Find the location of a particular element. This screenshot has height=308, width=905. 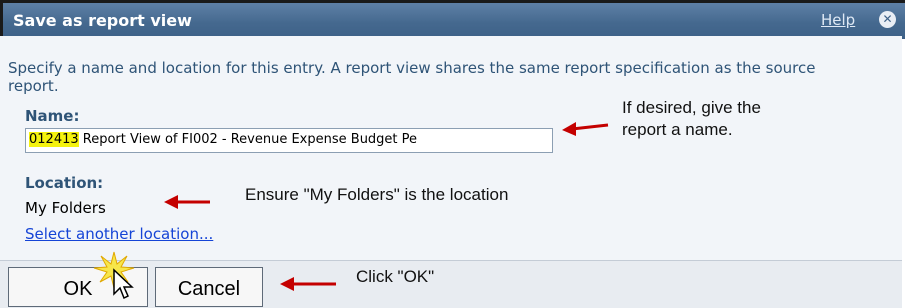

ok-arrow-icon is located at coordinates (308, 284).